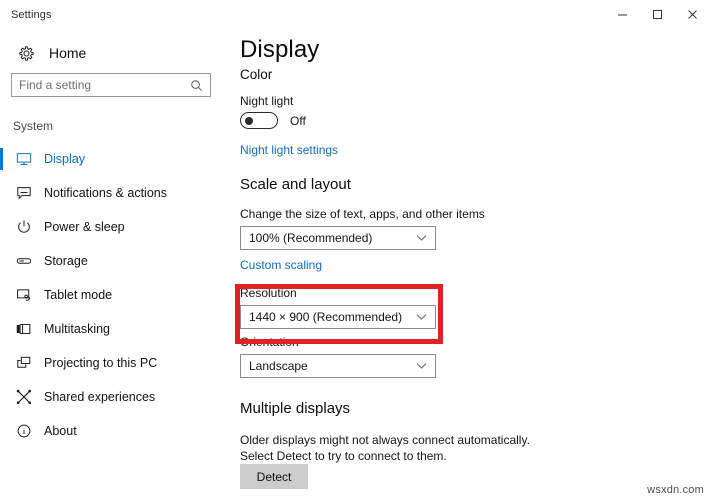 The image size is (710, 500). I want to click on detect-button: Detect, so click(274, 476).